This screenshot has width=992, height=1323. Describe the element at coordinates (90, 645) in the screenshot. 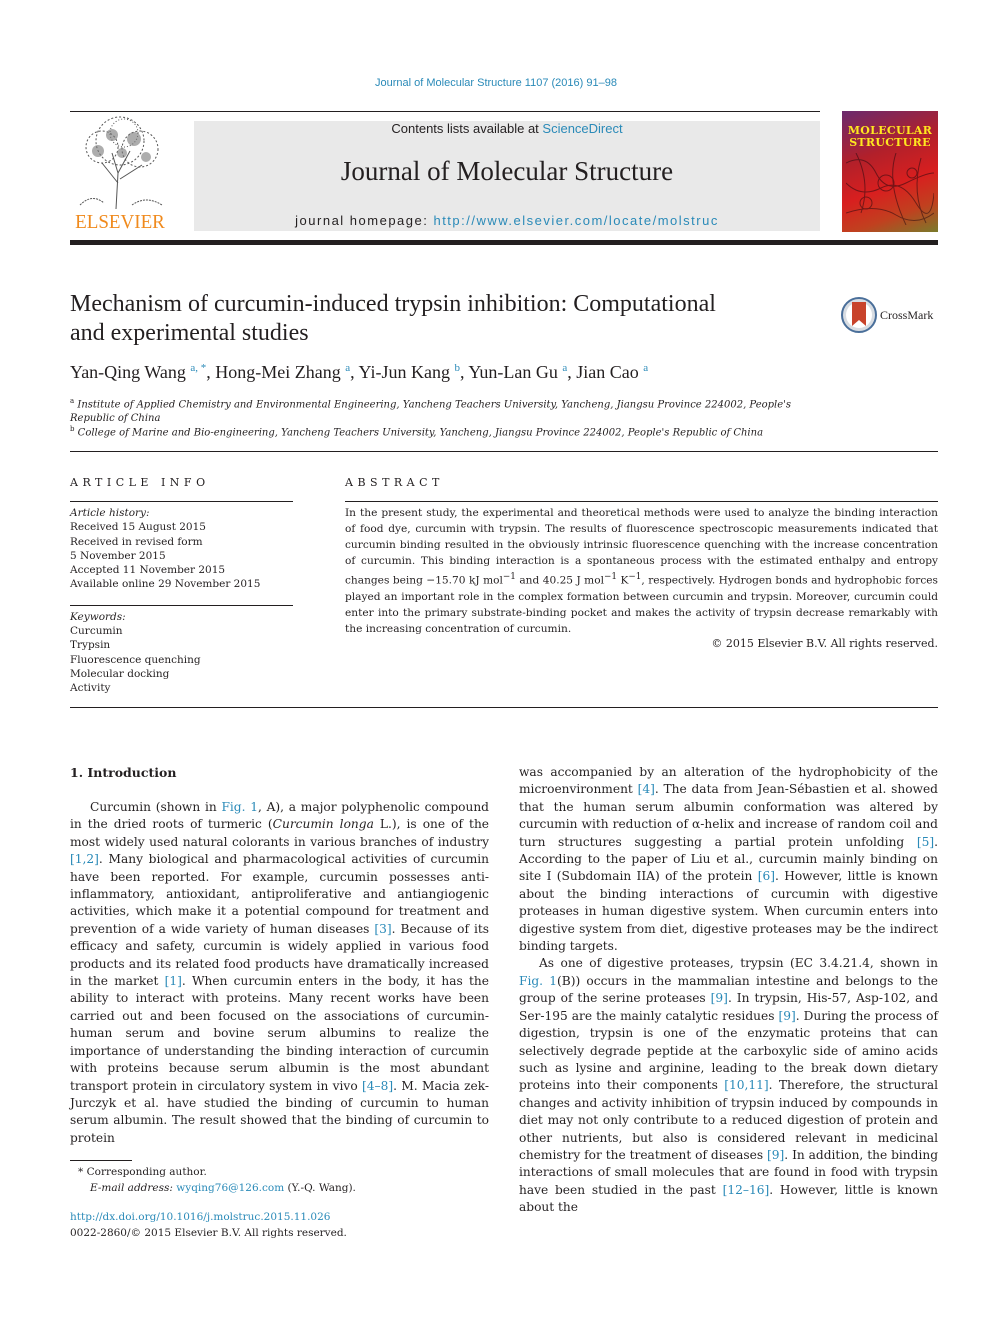

I see `keyword: Trypsin` at that location.